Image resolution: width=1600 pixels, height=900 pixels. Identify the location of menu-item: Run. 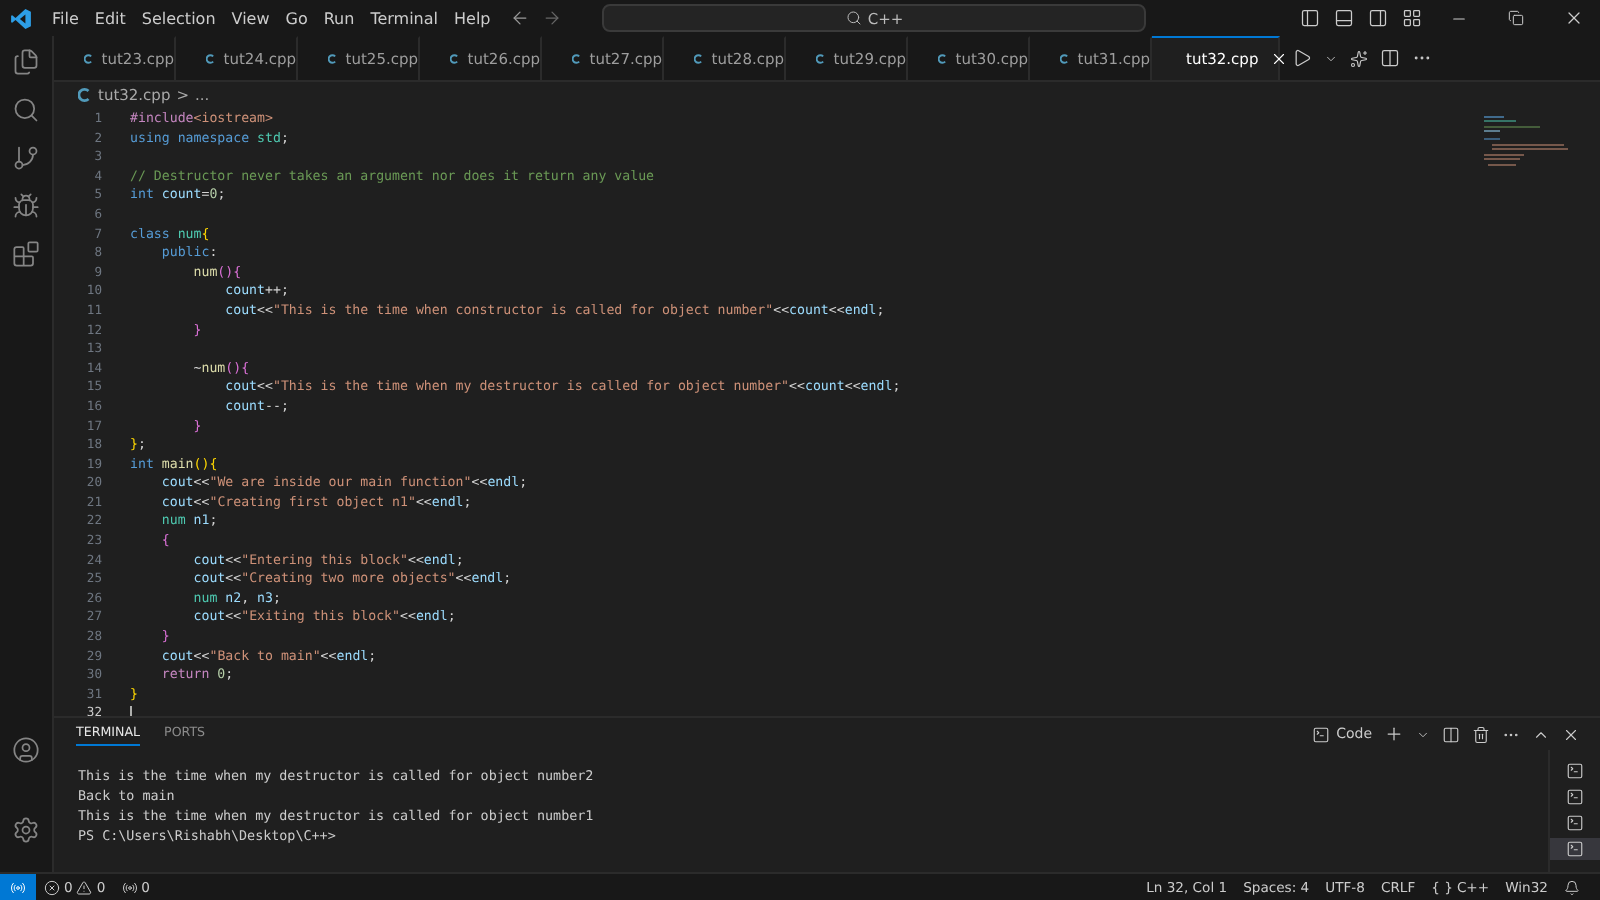
(339, 18).